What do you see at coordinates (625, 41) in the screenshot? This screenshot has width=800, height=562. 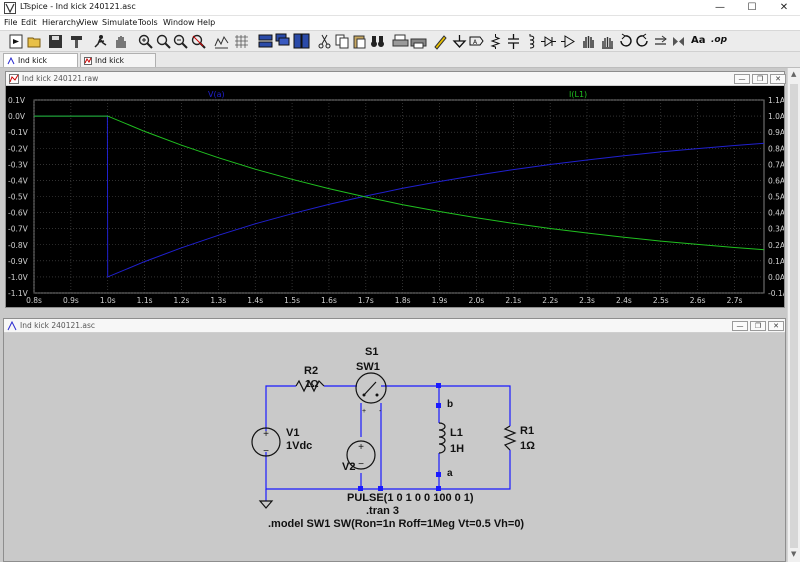 I see `undo-icon` at bounding box center [625, 41].